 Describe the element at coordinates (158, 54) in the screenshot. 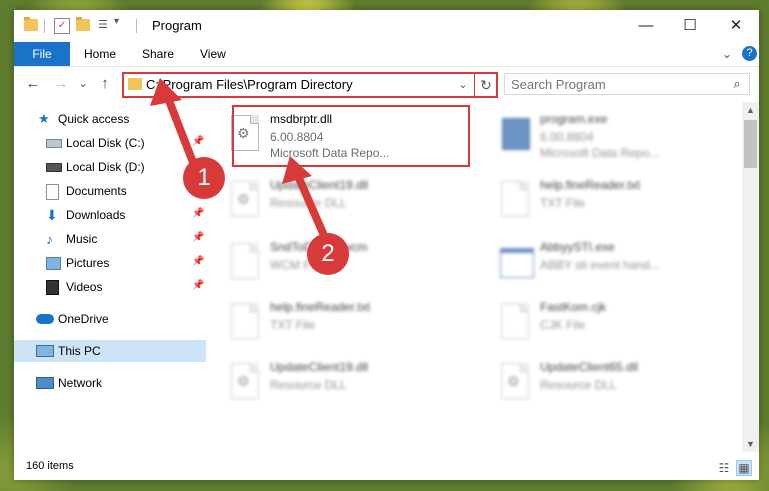

I see `tab-share: Share` at that location.